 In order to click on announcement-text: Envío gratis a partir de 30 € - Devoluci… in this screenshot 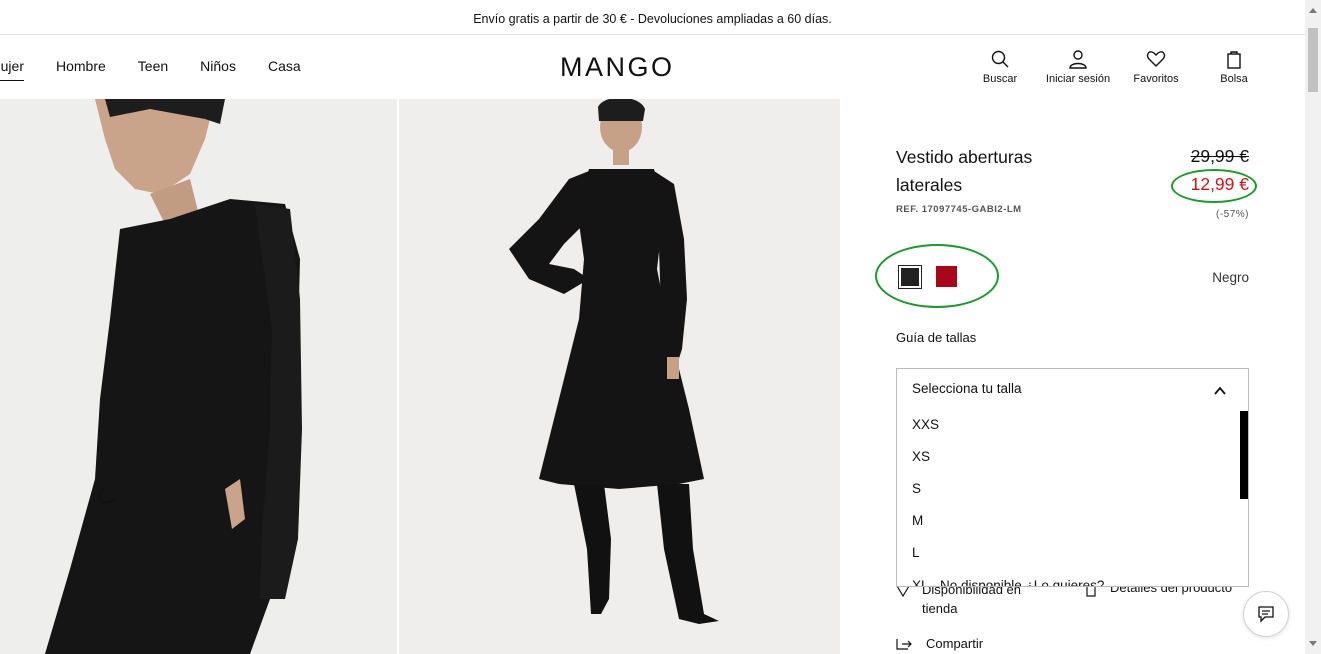, I will do `click(652, 18)`.